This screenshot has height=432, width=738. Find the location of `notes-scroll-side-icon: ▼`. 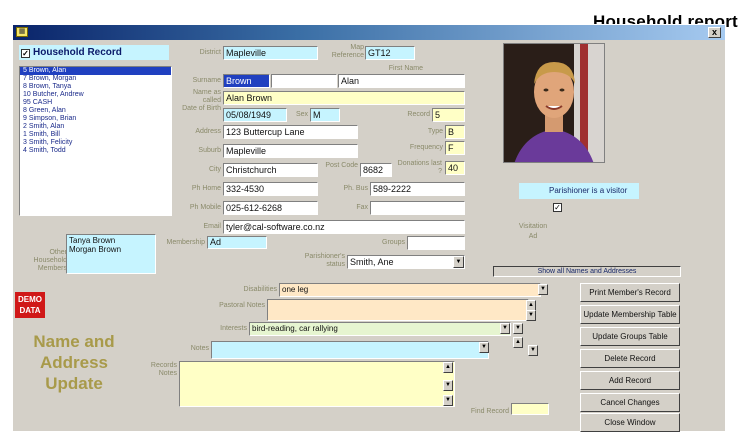

notes-scroll-side-icon: ▼ is located at coordinates (533, 350).